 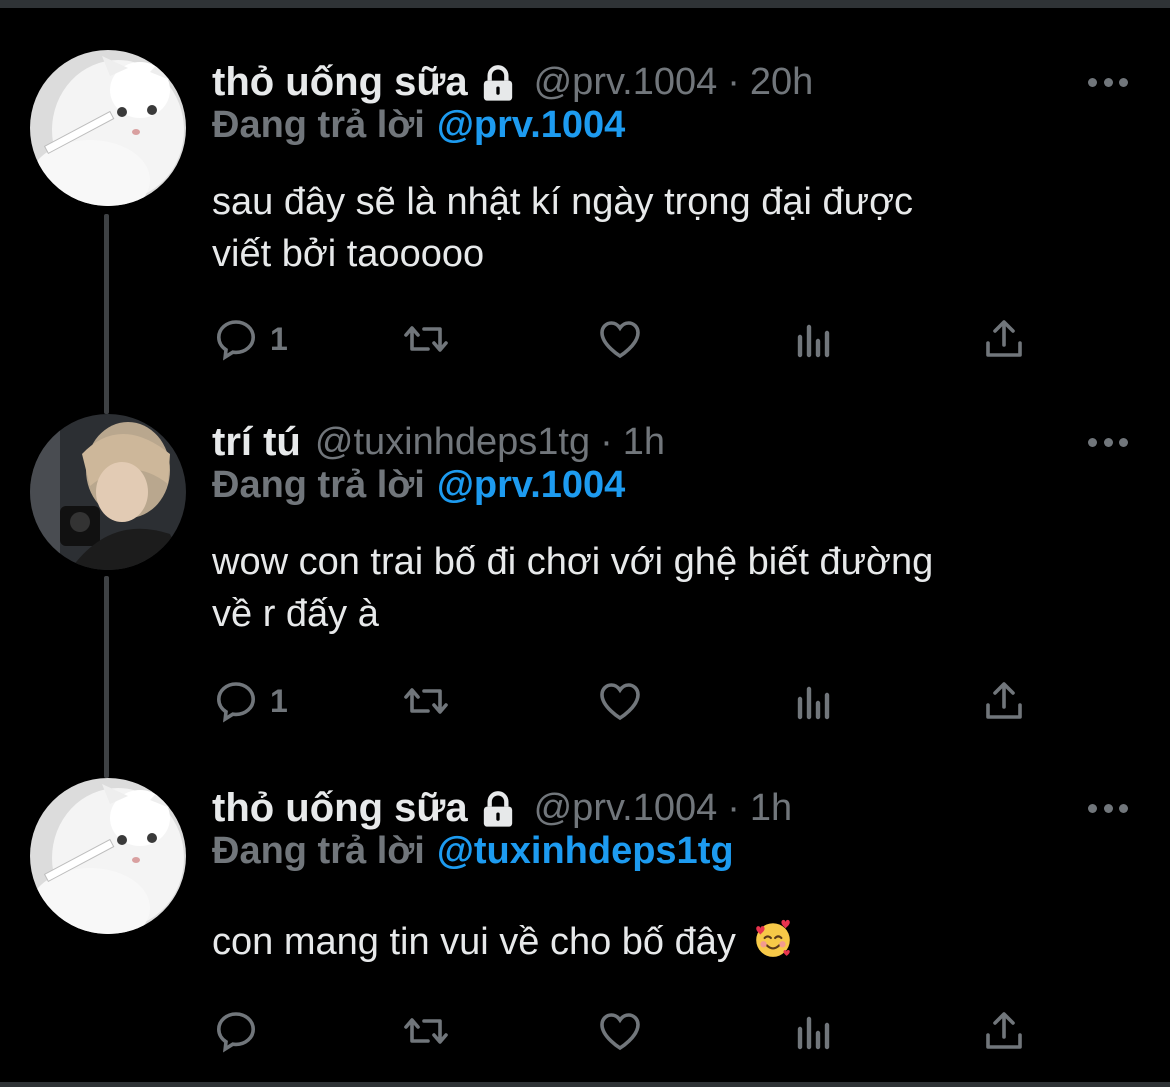 I want to click on bottom-divider, so click(x=585, y=1084).